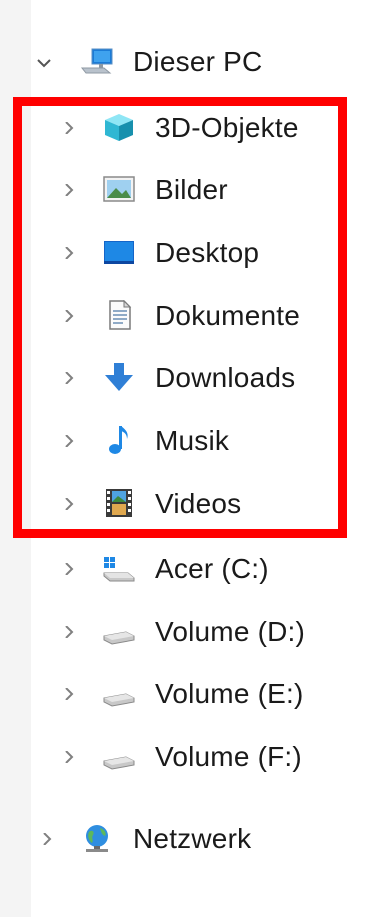 The image size is (382, 917). I want to click on videos-icon, so click(119, 503).